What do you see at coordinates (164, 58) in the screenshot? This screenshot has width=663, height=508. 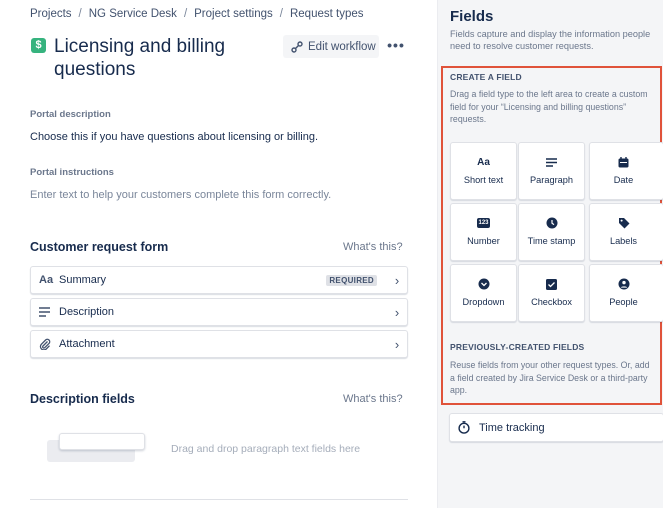 I see `page-title: Licensing and billing questions` at bounding box center [164, 58].